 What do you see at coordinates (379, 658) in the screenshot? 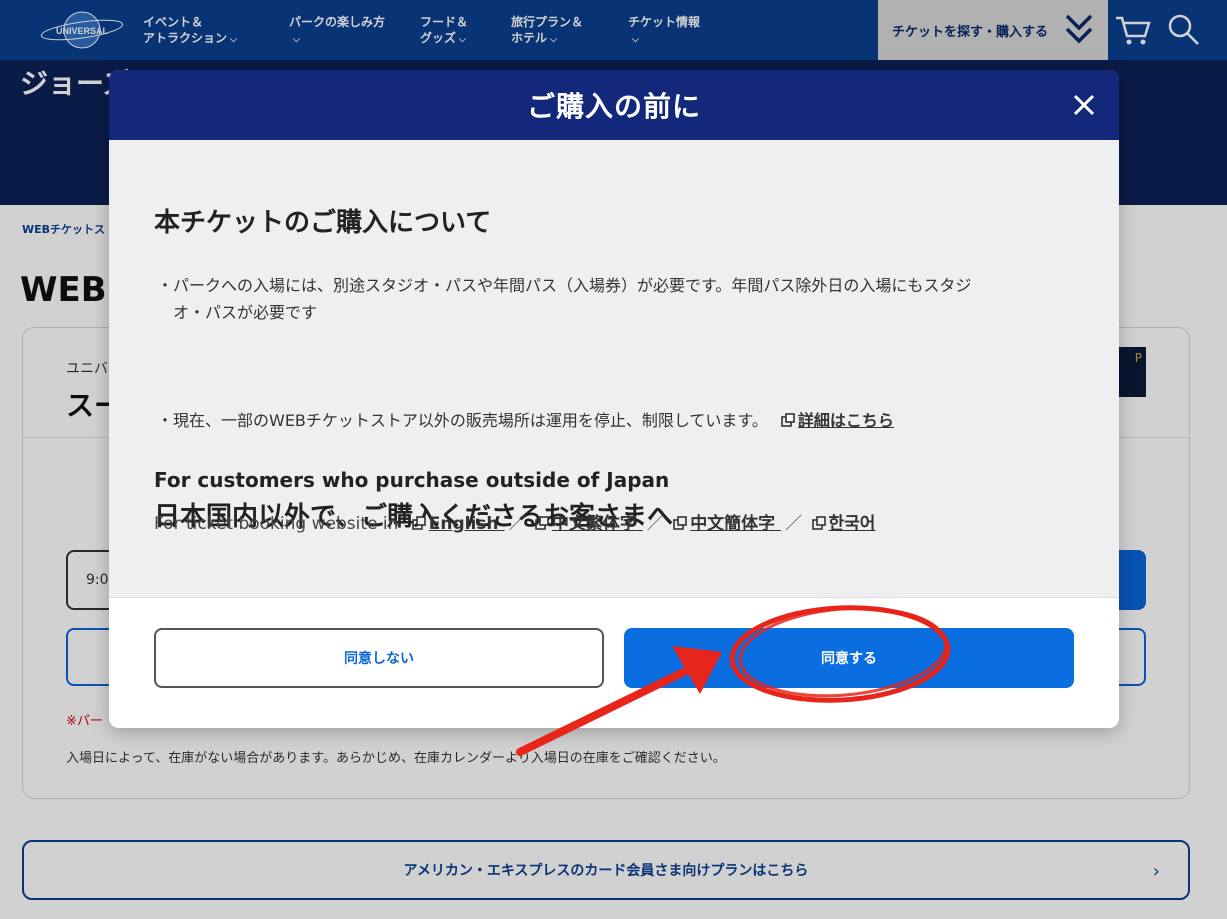
I see `decline-button: 同意しない` at bounding box center [379, 658].